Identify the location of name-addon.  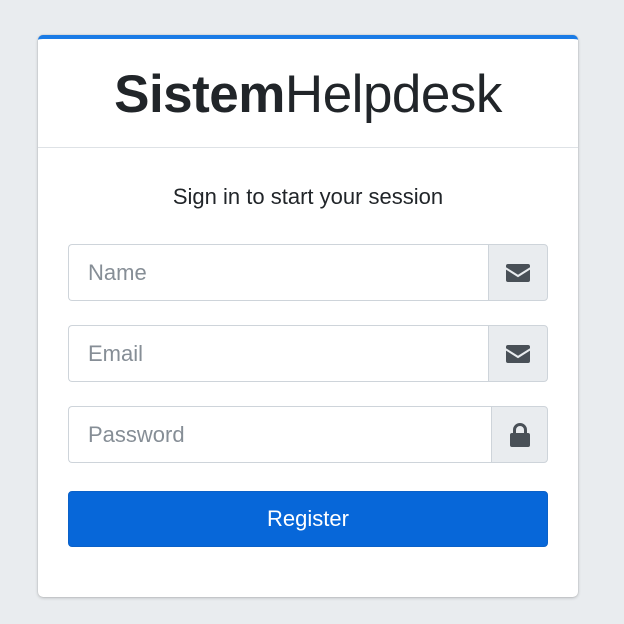
(518, 272).